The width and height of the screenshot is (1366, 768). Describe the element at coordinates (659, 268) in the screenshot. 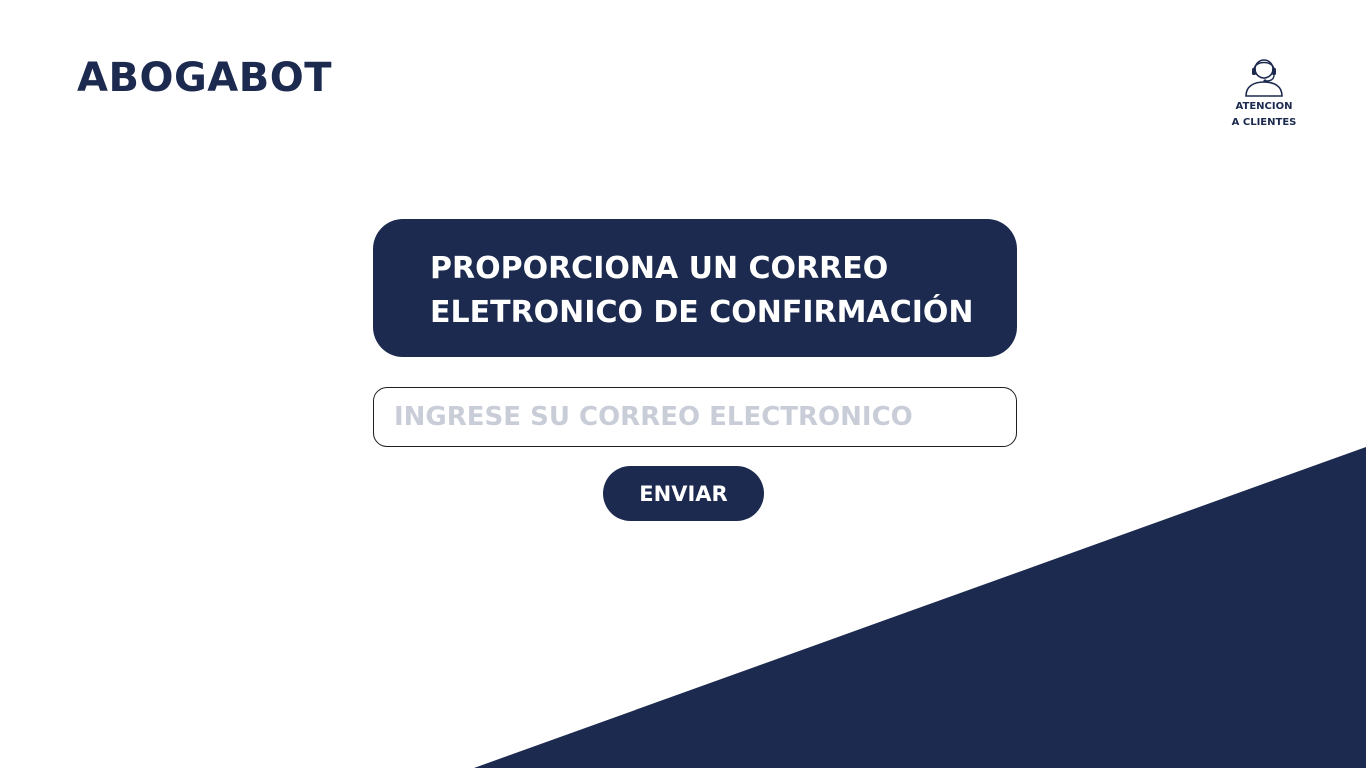

I see `instruction-text-line1: PROPORCIONA UN CORREO` at that location.